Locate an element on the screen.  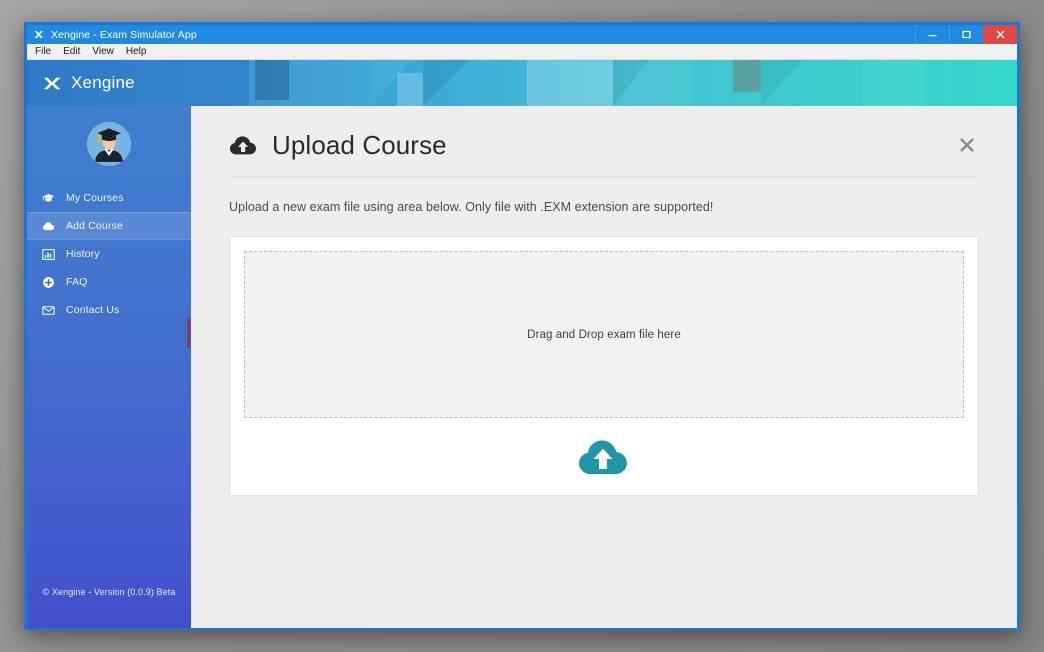
version-label: © Xengine - Version (0.0.9) Beta is located at coordinates (109, 592).